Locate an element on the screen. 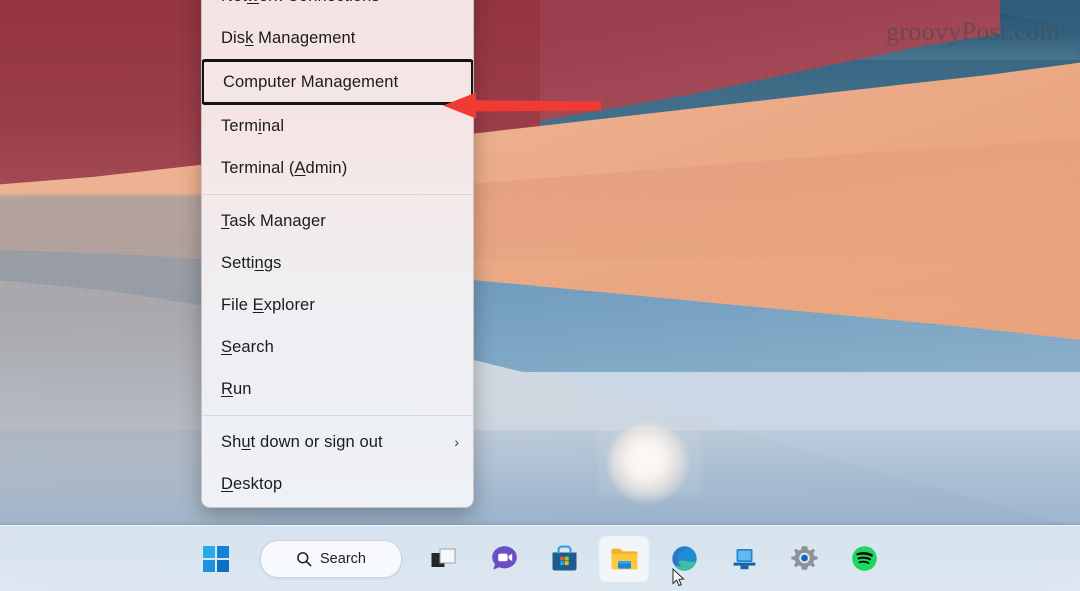 Image resolution: width=1080 pixels, height=591 pixels. menu-item-label: Search is located at coordinates (247, 346).